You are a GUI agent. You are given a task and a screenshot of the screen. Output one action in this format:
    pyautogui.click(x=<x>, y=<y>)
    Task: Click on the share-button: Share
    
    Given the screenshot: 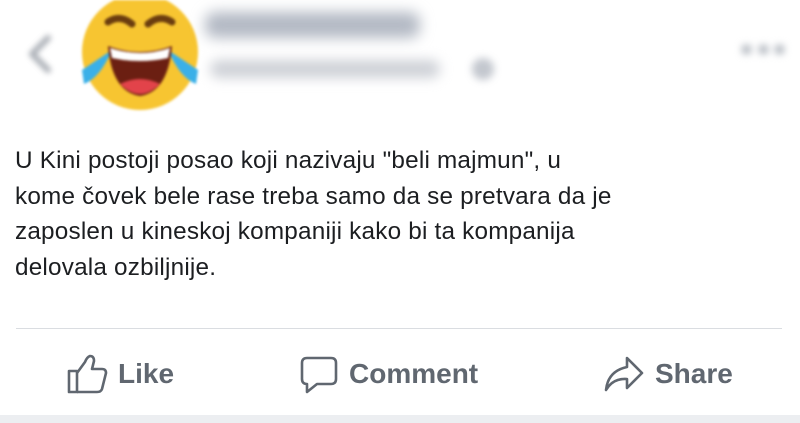 What is the action you would take?
    pyautogui.click(x=668, y=374)
    